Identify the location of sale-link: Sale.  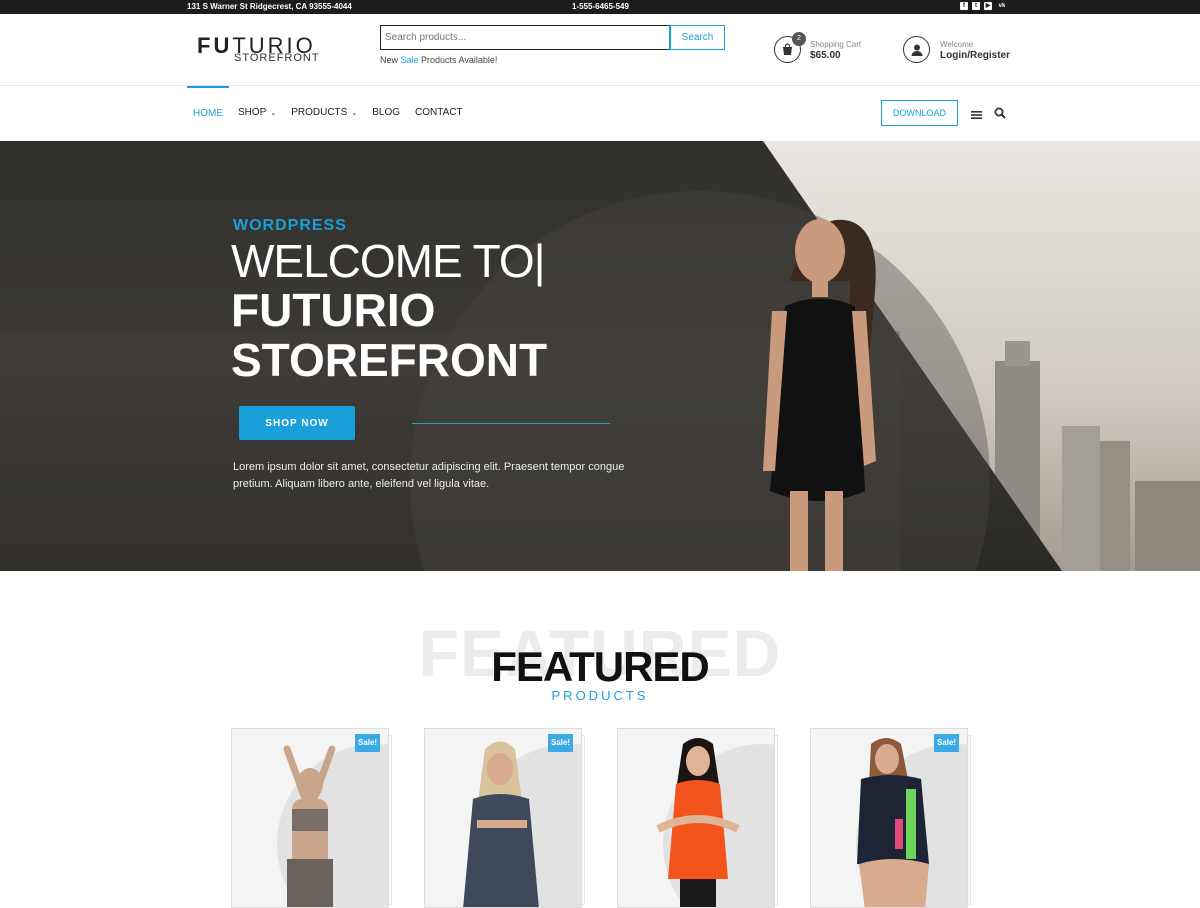
(410, 60).